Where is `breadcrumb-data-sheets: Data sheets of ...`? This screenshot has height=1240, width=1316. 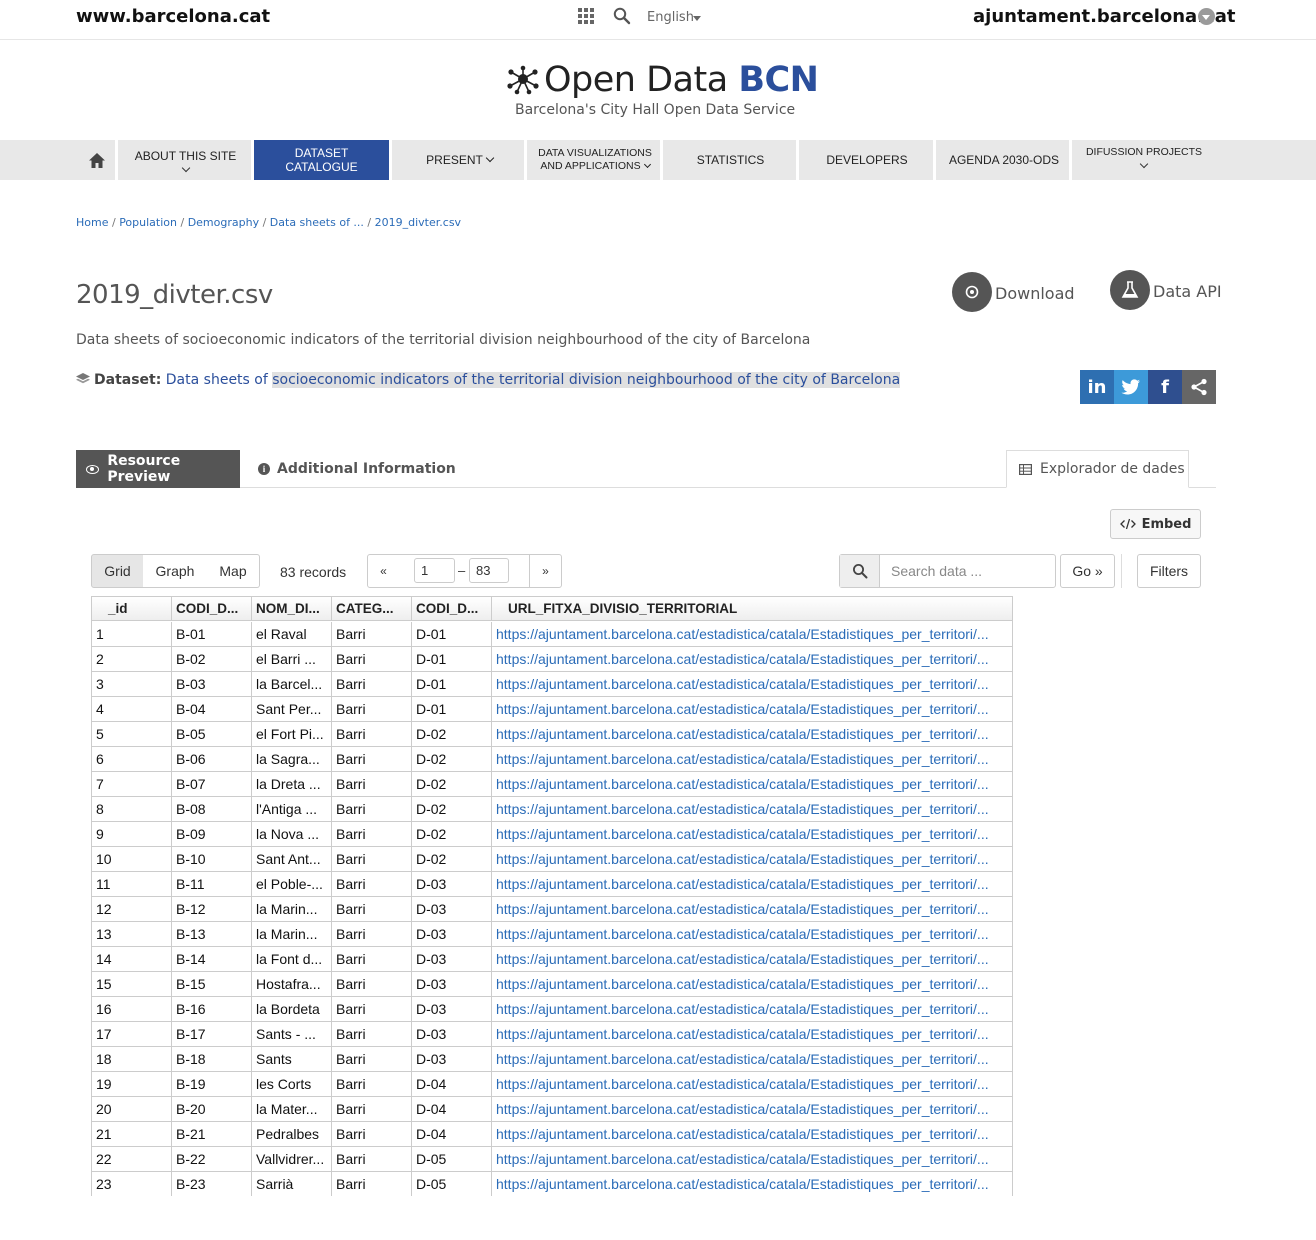
breadcrumb-data-sheets: Data sheets of ... is located at coordinates (317, 222).